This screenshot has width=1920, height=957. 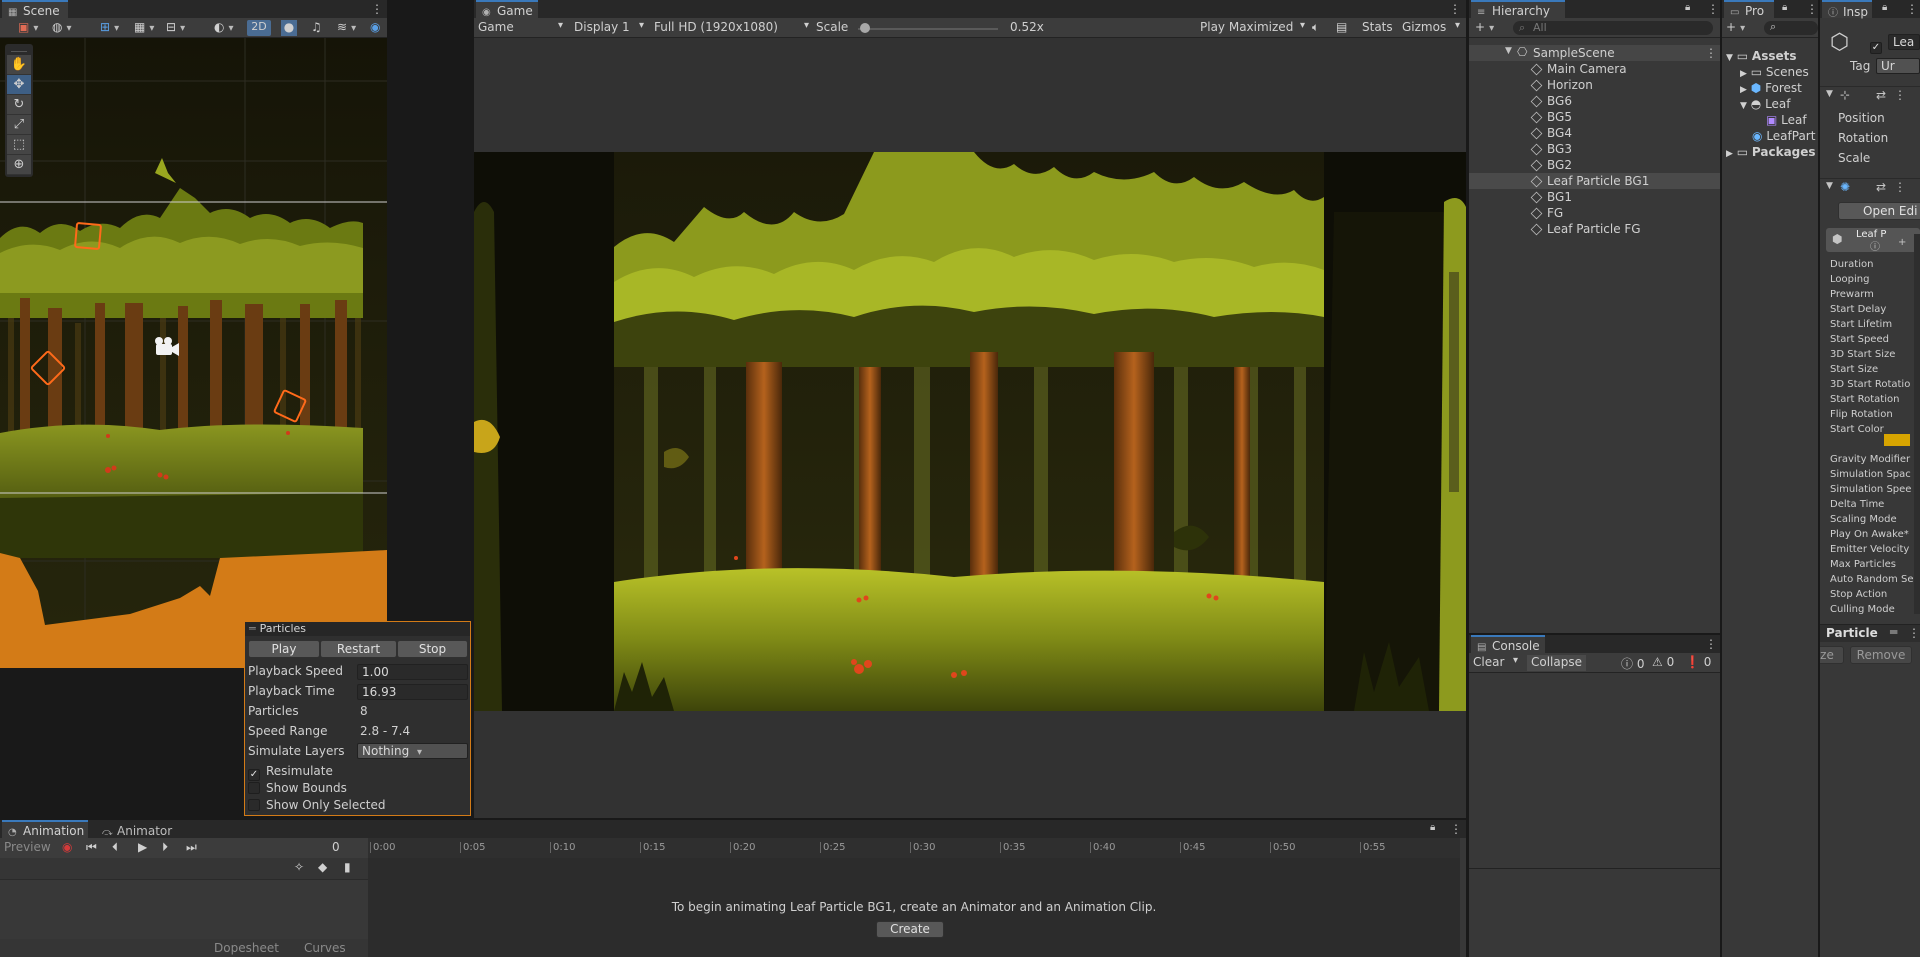 I want to click on expand-arrow-icon: ▼, so click(x=1508, y=51).